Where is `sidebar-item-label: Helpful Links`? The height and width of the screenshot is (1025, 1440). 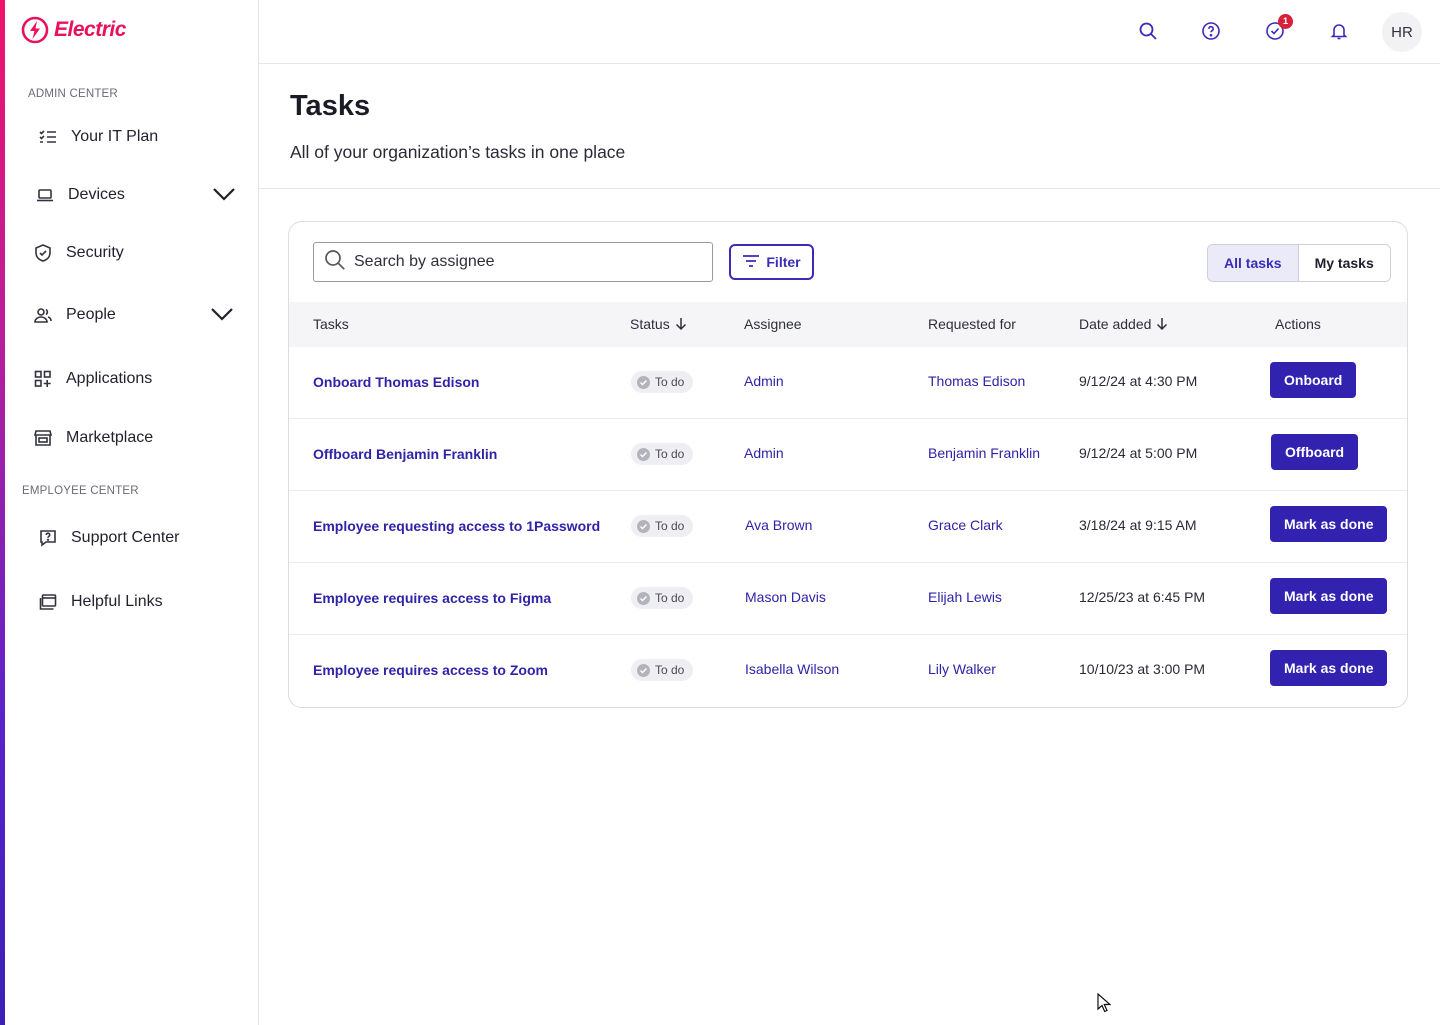 sidebar-item-label: Helpful Links is located at coordinates (117, 601).